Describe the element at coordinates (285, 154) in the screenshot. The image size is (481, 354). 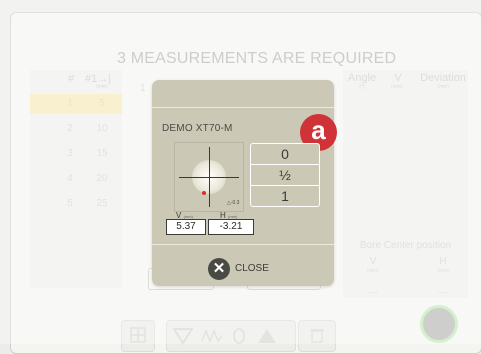
I see `resolution-option-0: 0` at that location.